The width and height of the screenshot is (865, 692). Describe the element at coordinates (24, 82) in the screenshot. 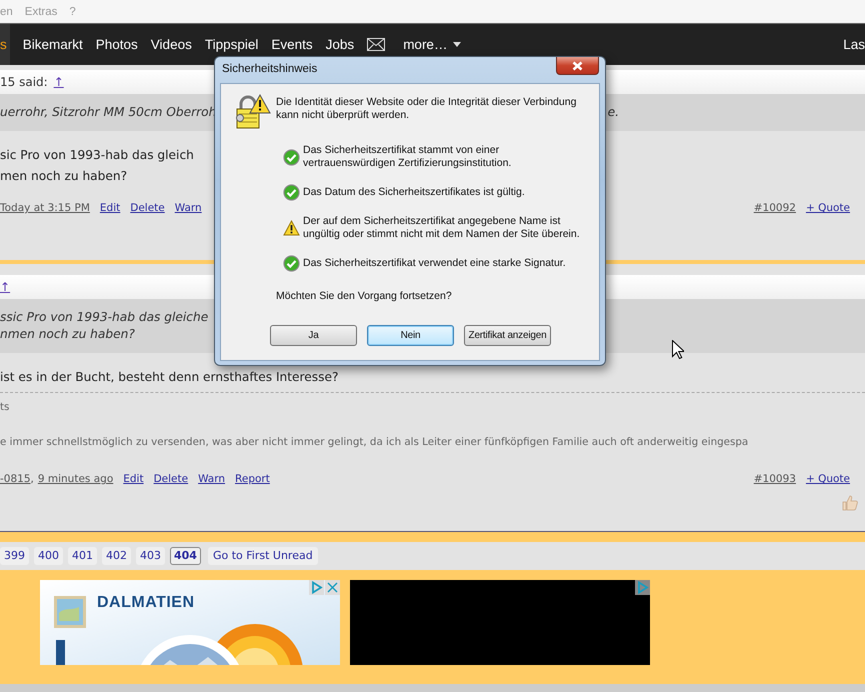

I see `author-text: 15 said:` at that location.